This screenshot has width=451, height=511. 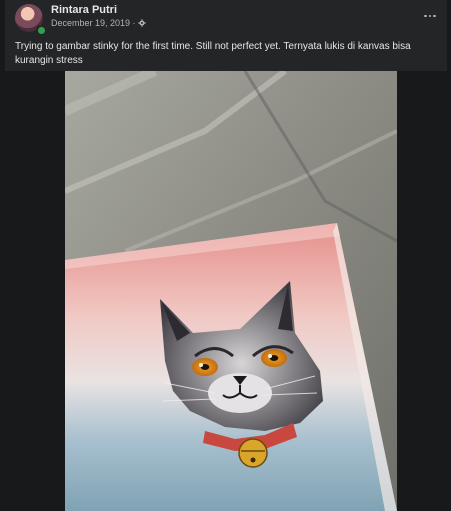 What do you see at coordinates (141, 23) in the screenshot?
I see `gear-icon` at bounding box center [141, 23].